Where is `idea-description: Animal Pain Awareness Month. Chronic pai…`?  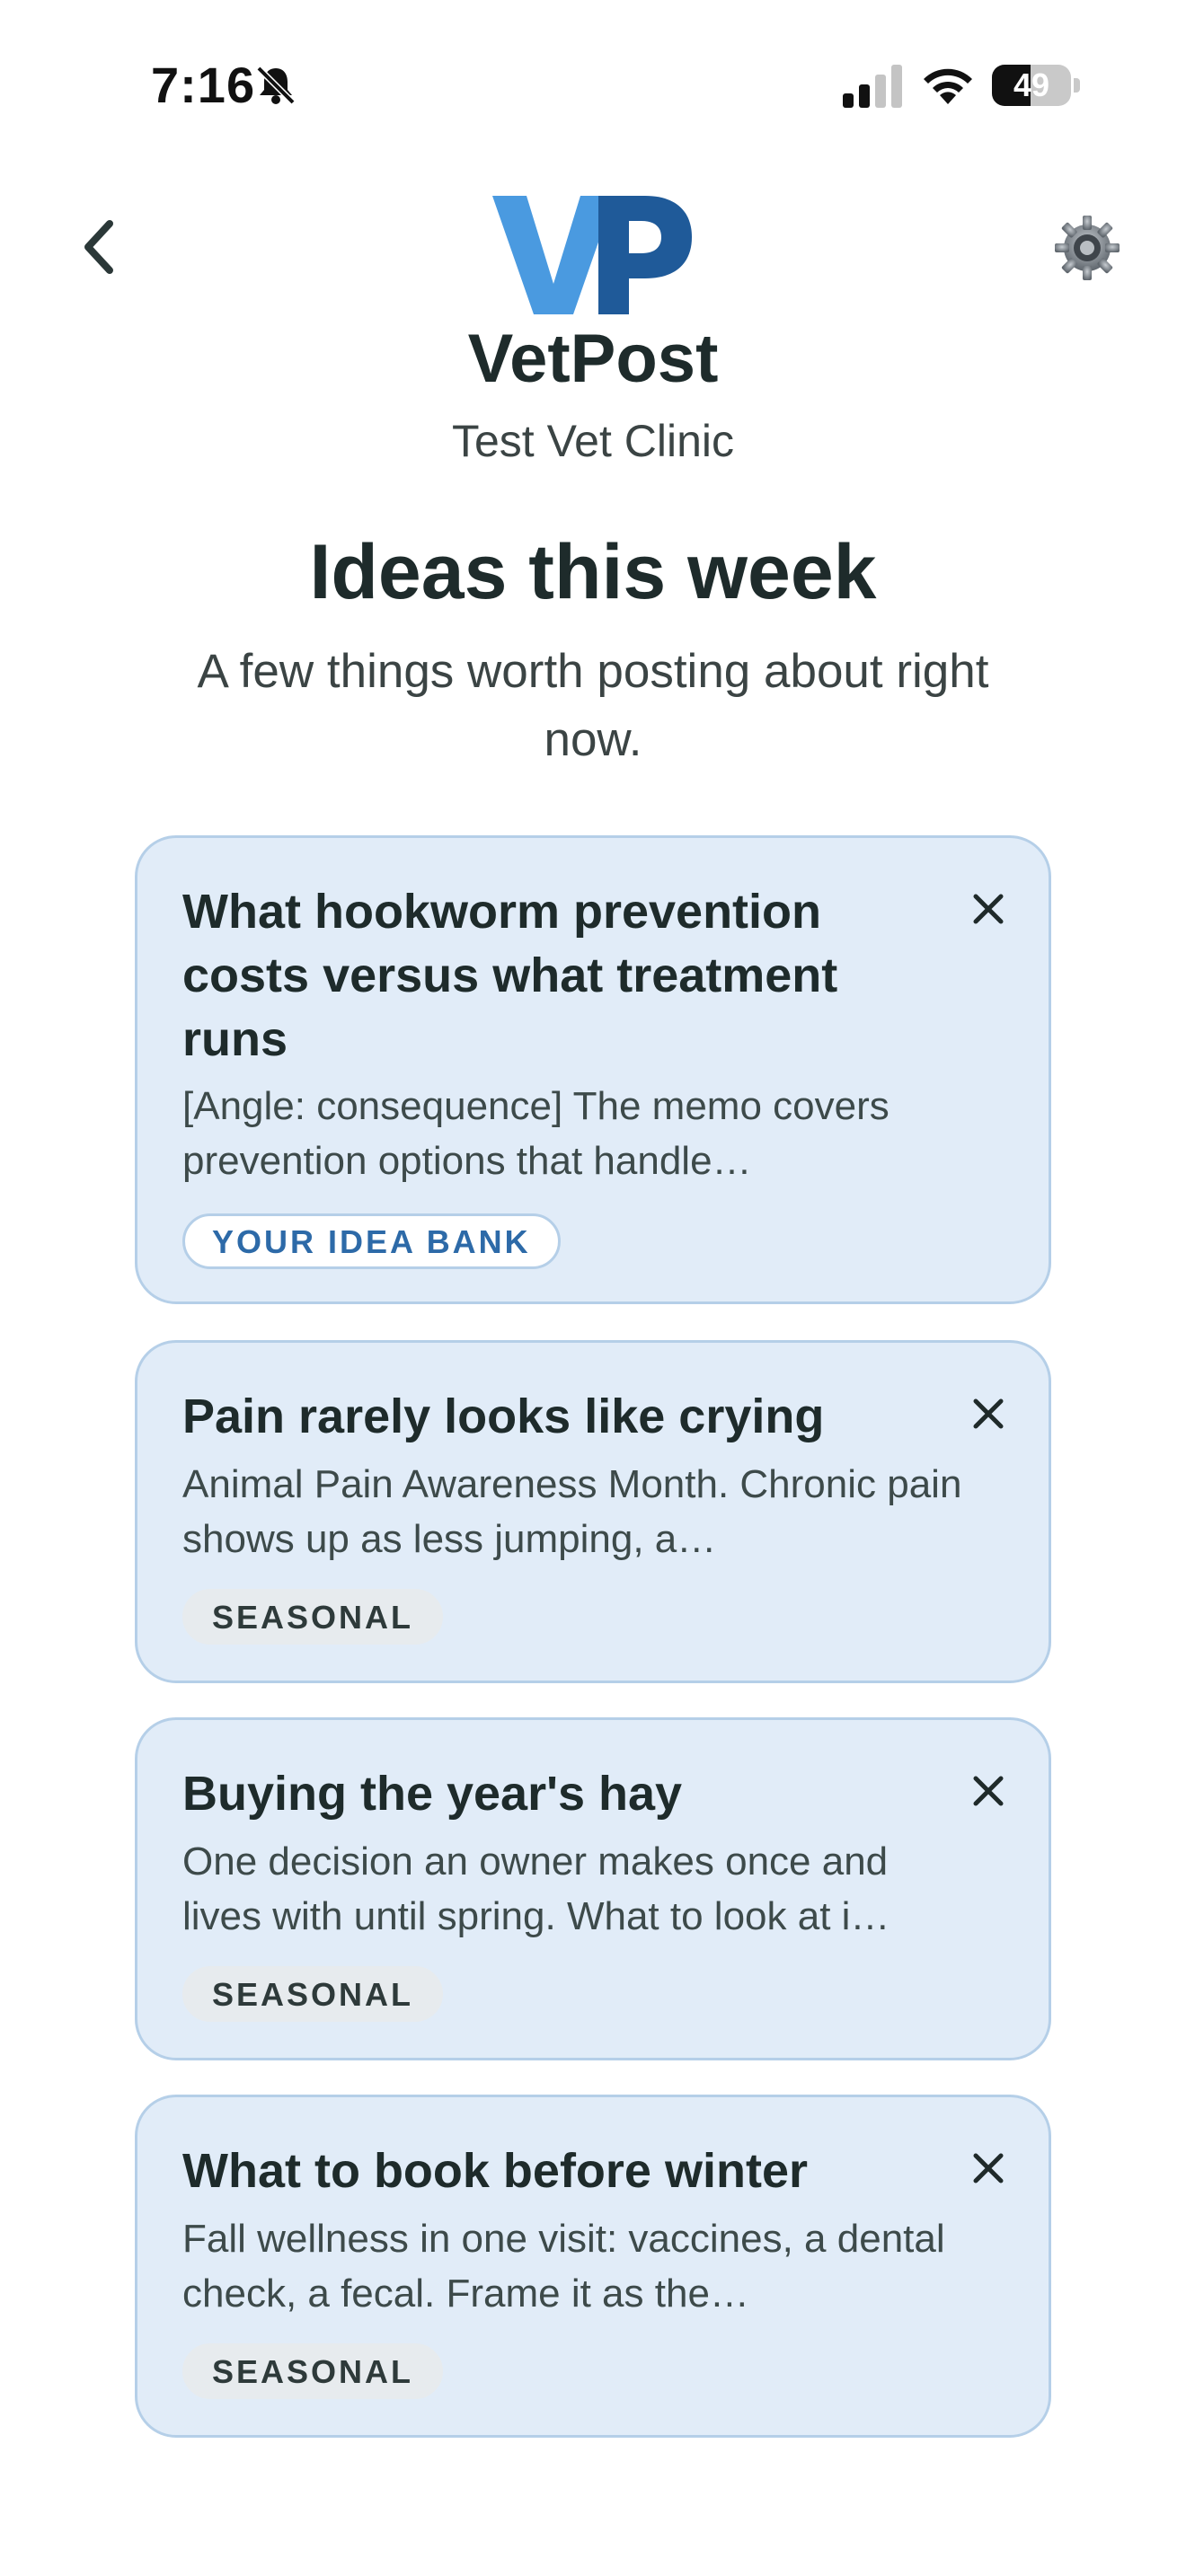
idea-description: Animal Pain Awareness Month. Chronic pai… is located at coordinates (572, 1511).